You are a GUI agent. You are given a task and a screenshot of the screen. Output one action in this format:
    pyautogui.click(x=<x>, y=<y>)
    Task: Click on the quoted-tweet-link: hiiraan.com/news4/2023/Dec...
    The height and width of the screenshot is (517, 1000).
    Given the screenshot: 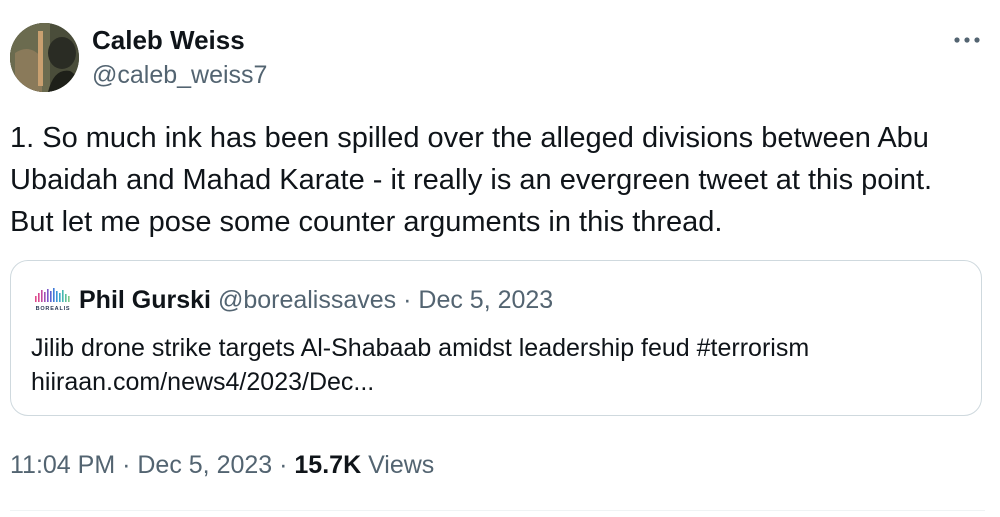 What is the action you would take?
    pyautogui.click(x=420, y=382)
    